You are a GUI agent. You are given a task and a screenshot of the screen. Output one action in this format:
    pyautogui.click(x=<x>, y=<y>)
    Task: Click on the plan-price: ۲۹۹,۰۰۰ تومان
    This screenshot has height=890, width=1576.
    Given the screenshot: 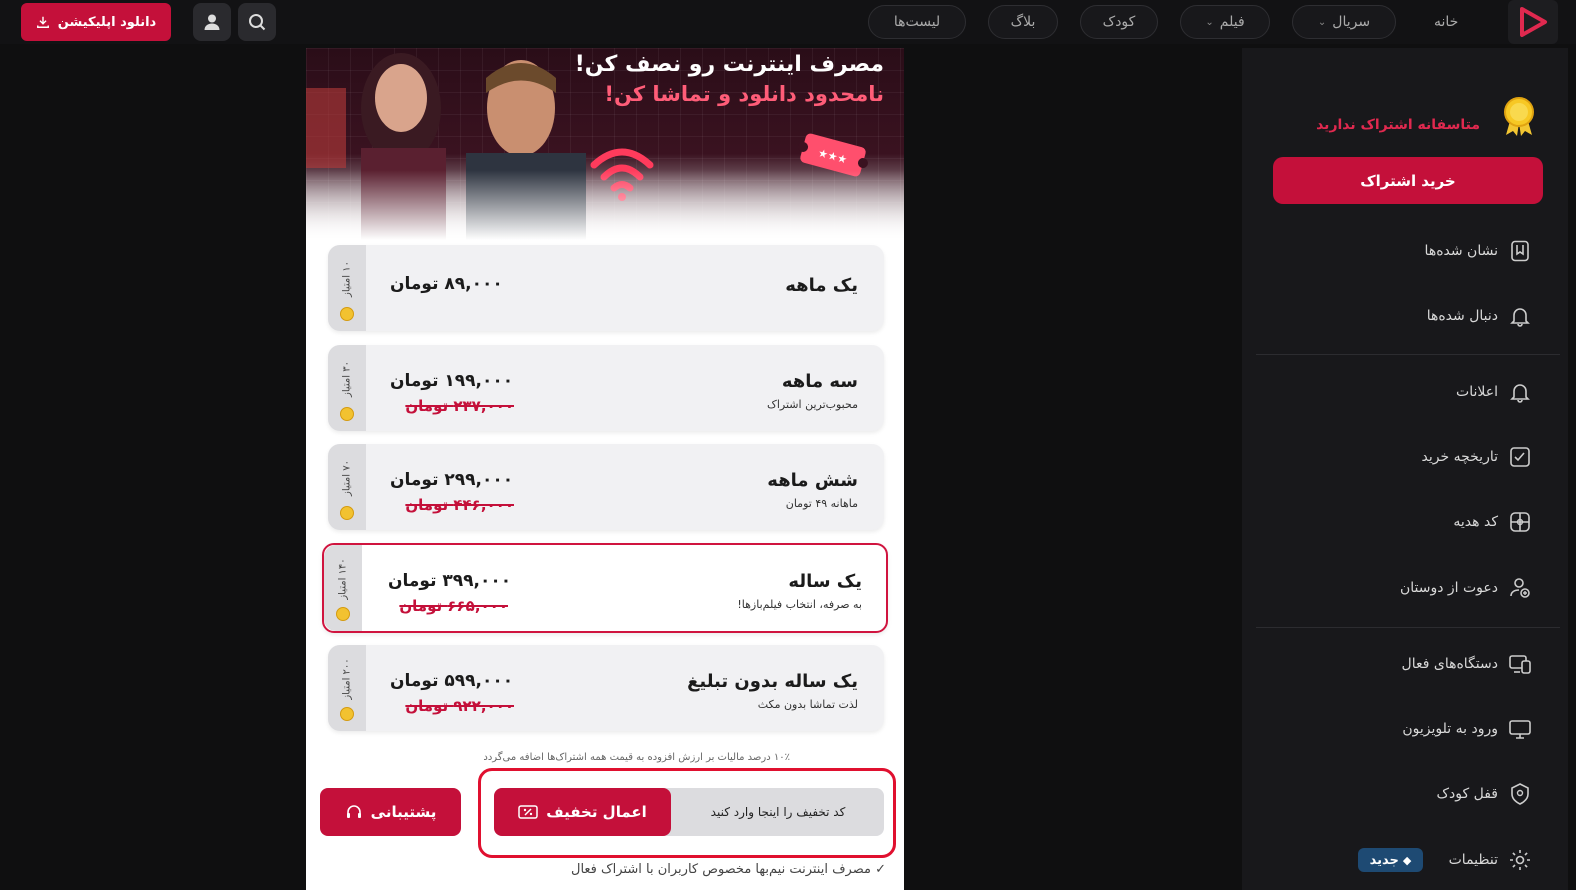 What is the action you would take?
    pyautogui.click(x=452, y=480)
    